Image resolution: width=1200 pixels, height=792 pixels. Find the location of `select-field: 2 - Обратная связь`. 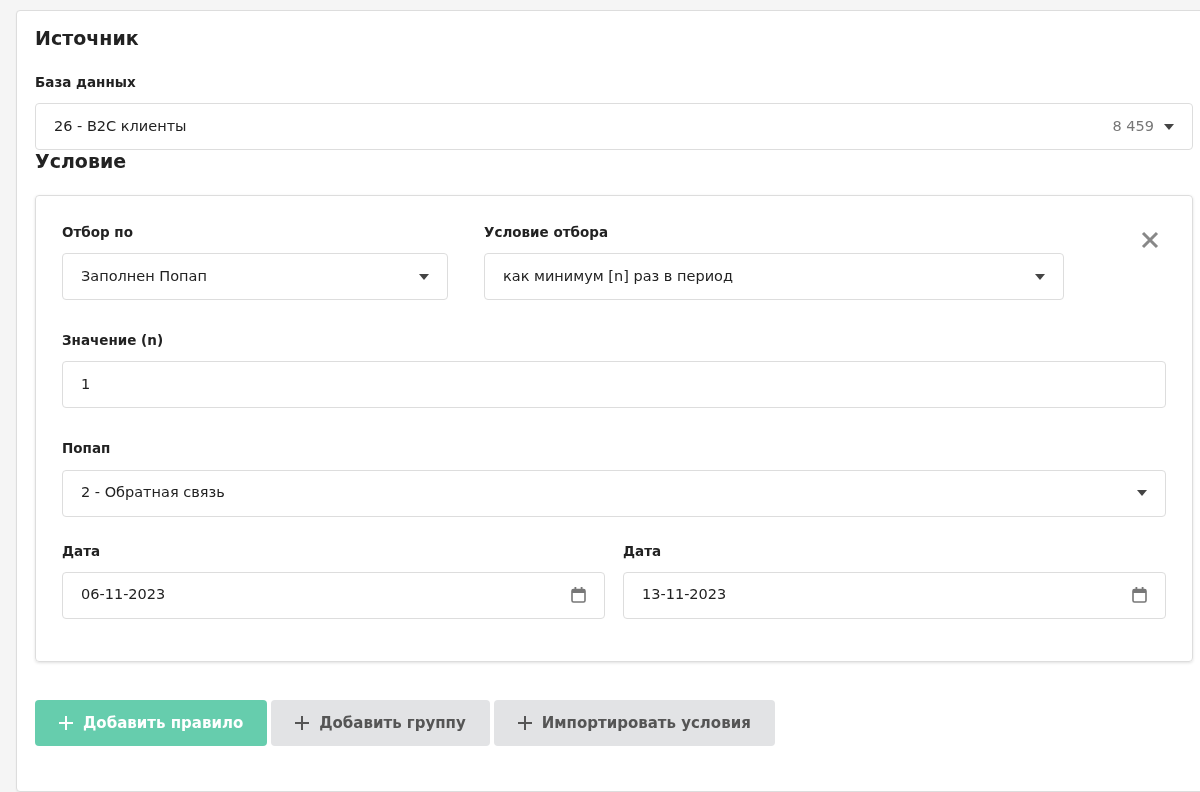

select-field: 2 - Обратная связь is located at coordinates (614, 493).